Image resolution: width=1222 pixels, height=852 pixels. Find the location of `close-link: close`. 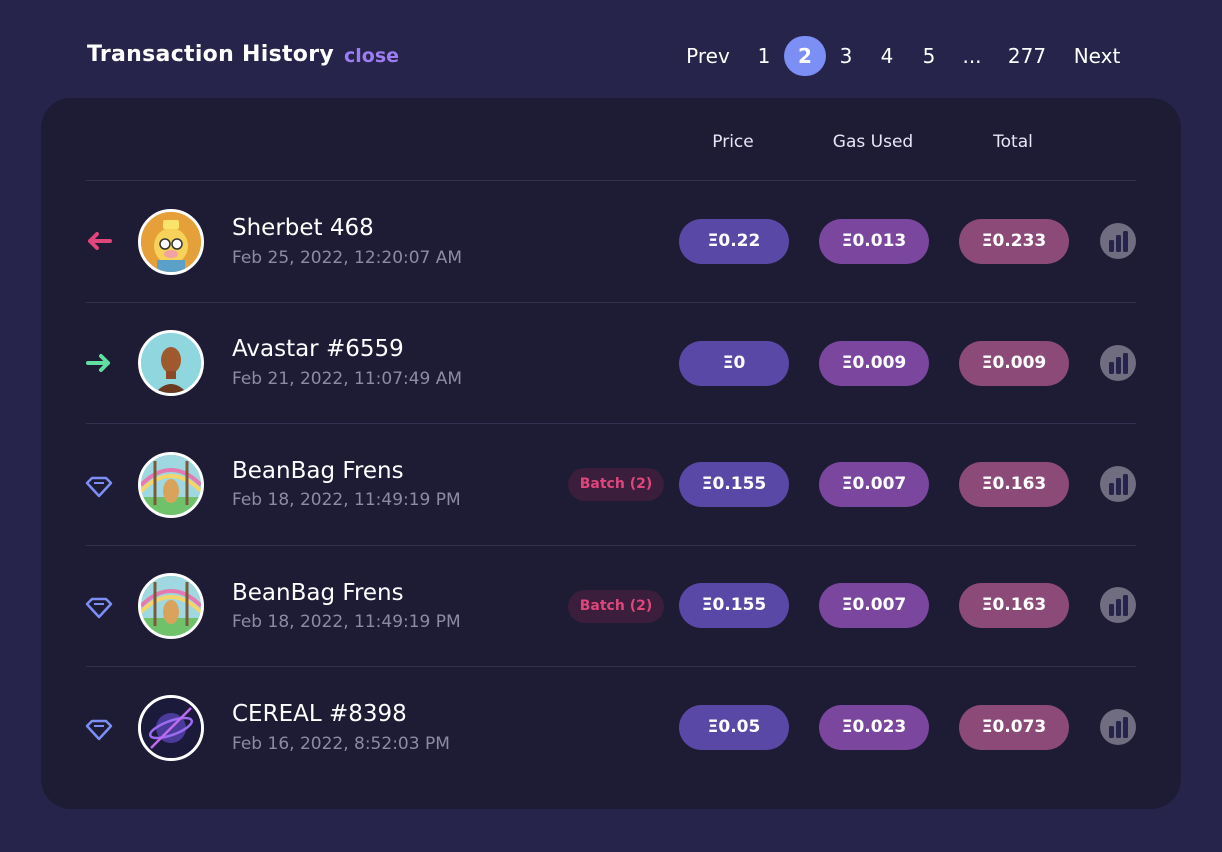

close-link: close is located at coordinates (371, 56).